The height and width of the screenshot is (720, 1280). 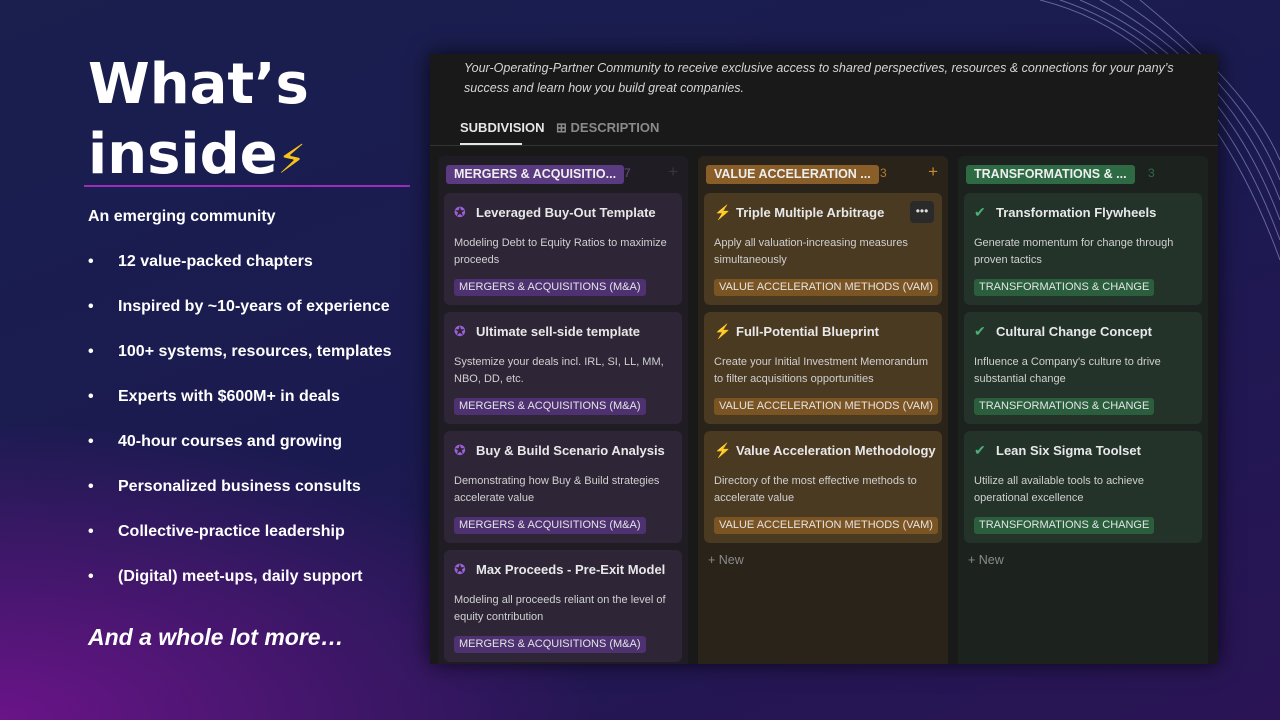 What do you see at coordinates (230, 441) in the screenshot?
I see `bullet-text: 40-hour courses and growing` at bounding box center [230, 441].